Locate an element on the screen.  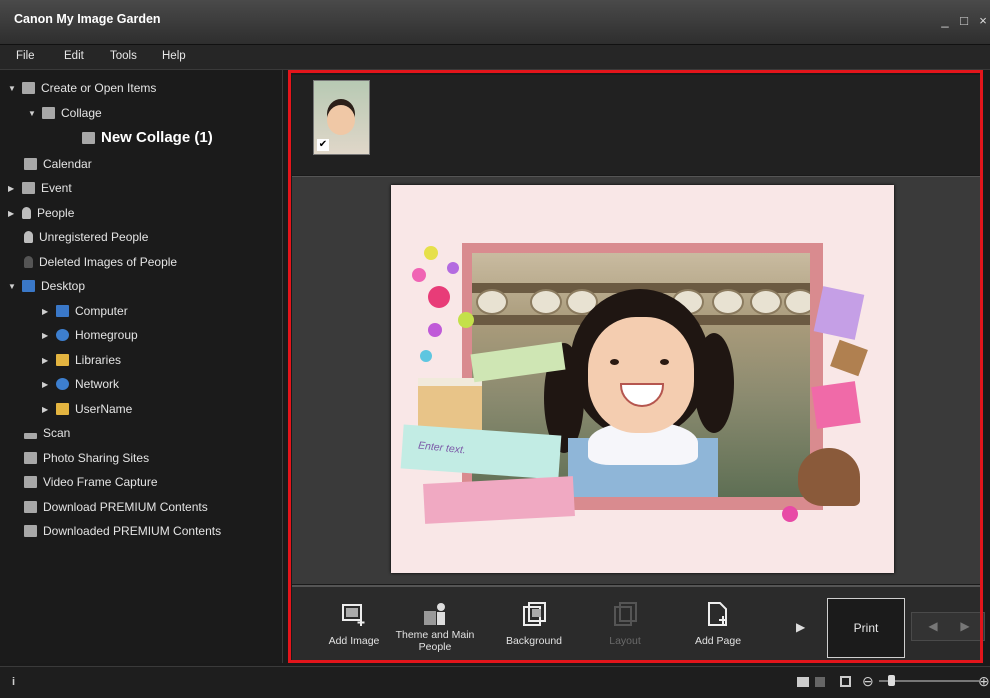
tree-item-video-frame-capture: Video Frame Capture is located at coordinates (91, 482).